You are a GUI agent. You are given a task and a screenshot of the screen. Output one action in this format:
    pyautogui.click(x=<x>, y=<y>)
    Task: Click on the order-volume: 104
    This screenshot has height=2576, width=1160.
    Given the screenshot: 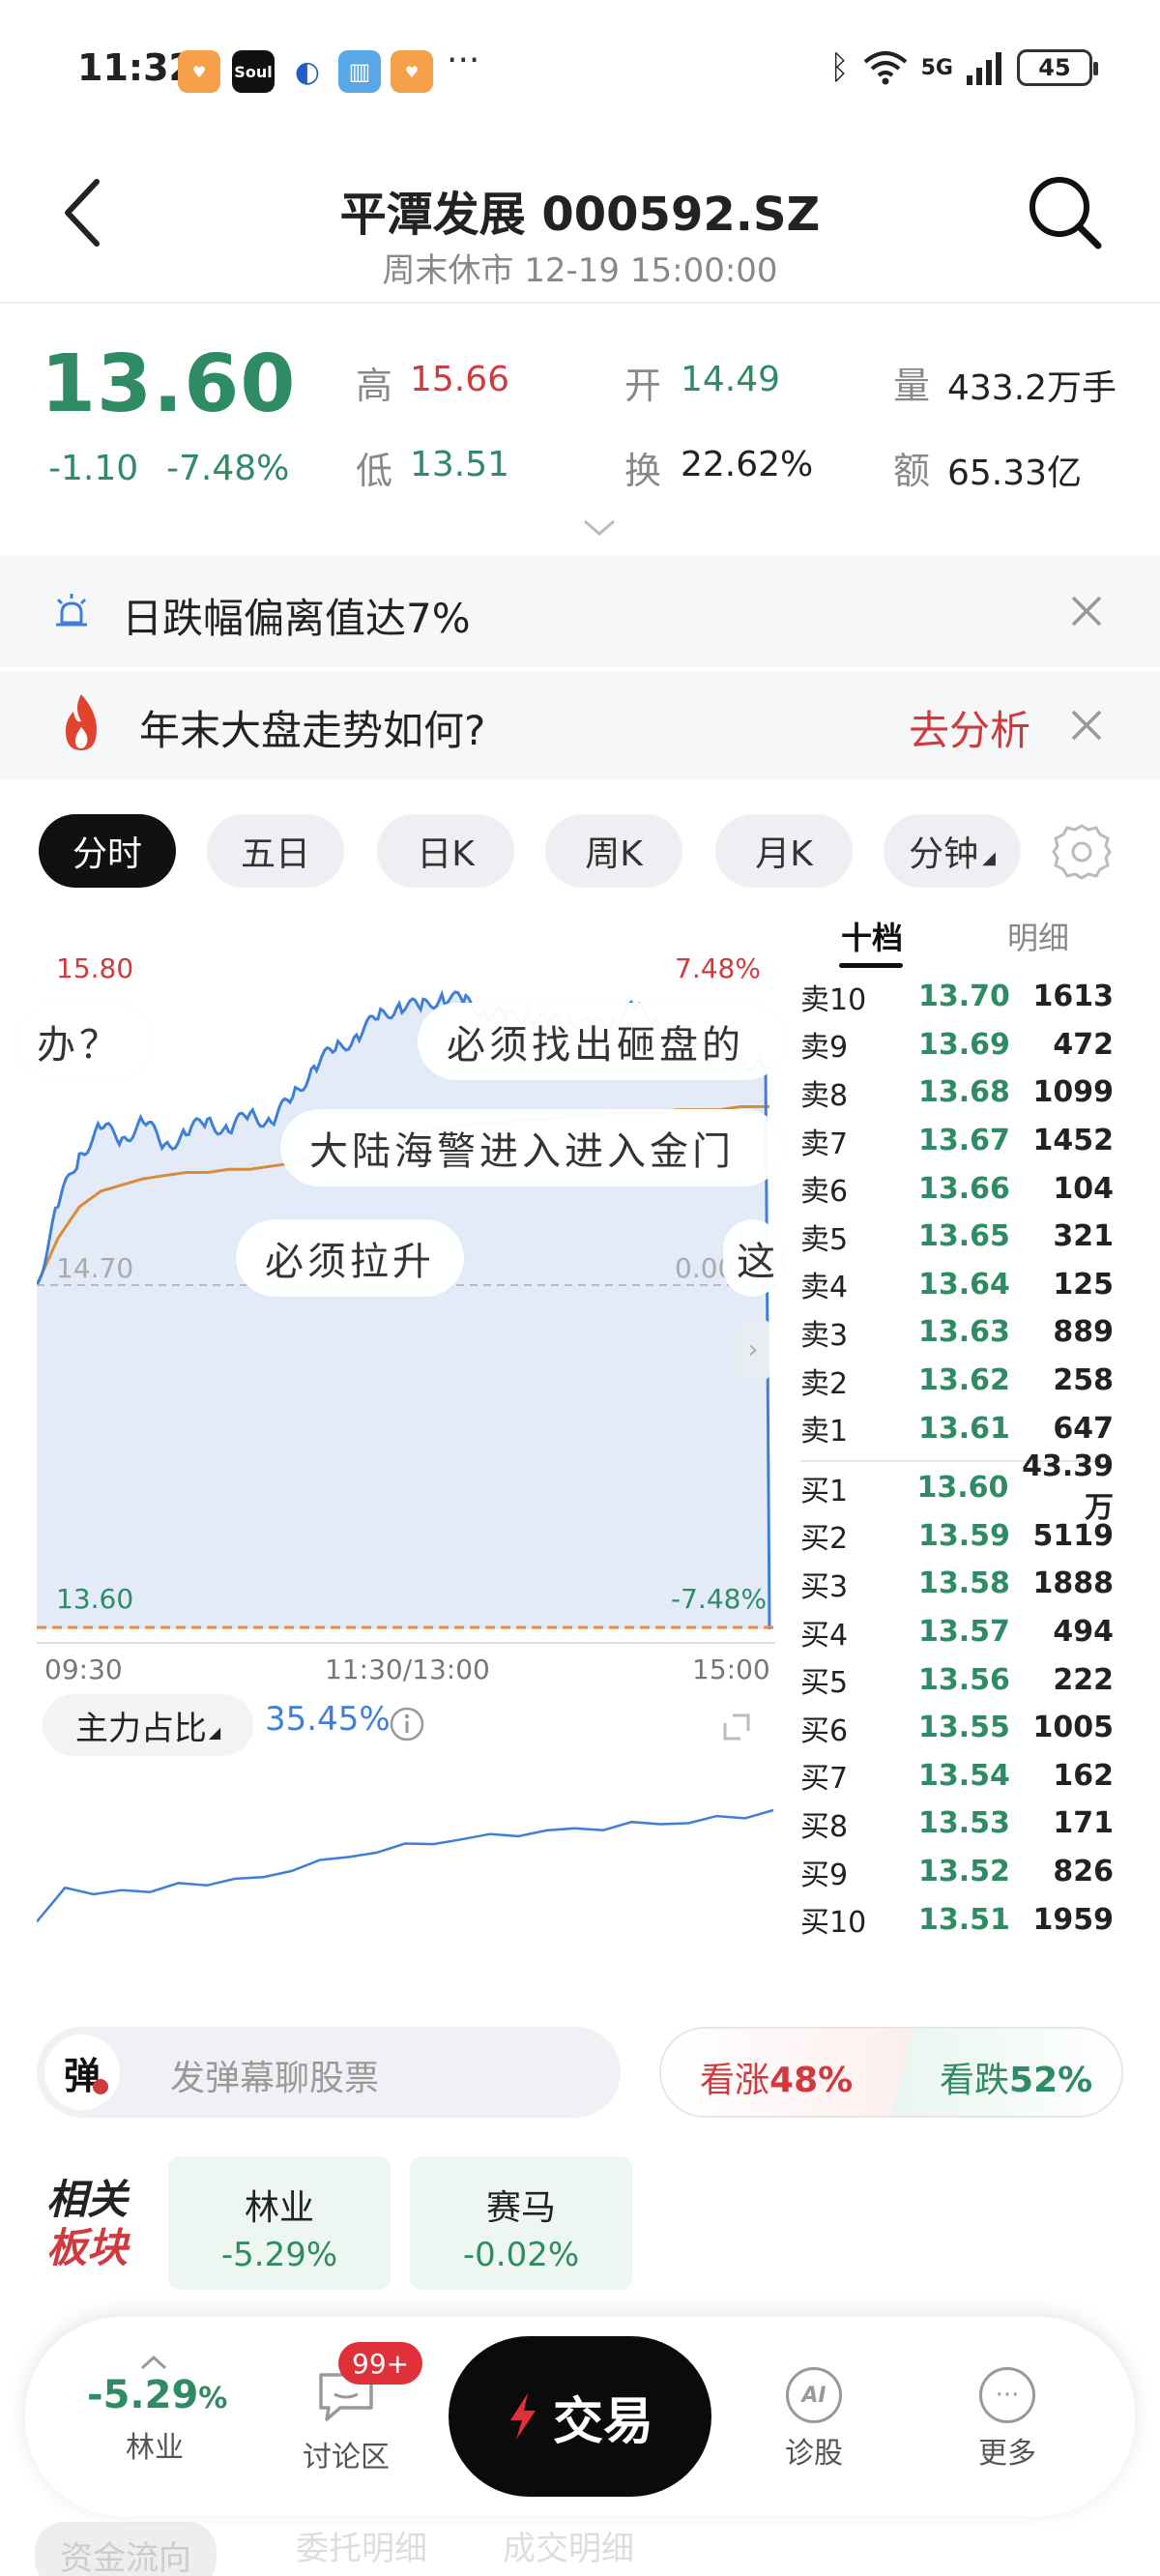 What is the action you would take?
    pyautogui.click(x=1083, y=1188)
    